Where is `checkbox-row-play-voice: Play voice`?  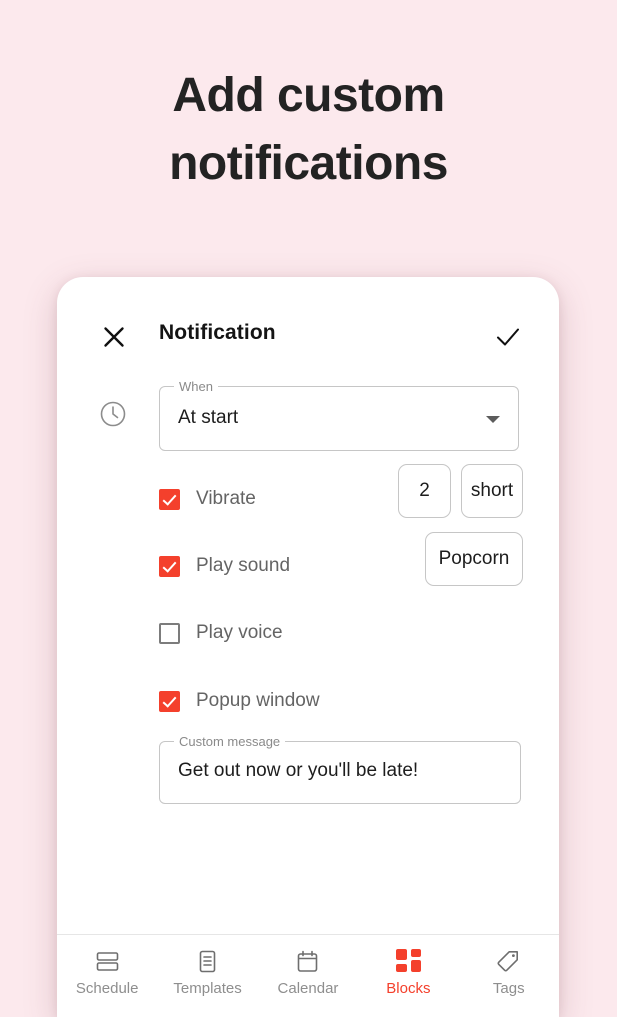 checkbox-row-play-voice: Play voice is located at coordinates (221, 633).